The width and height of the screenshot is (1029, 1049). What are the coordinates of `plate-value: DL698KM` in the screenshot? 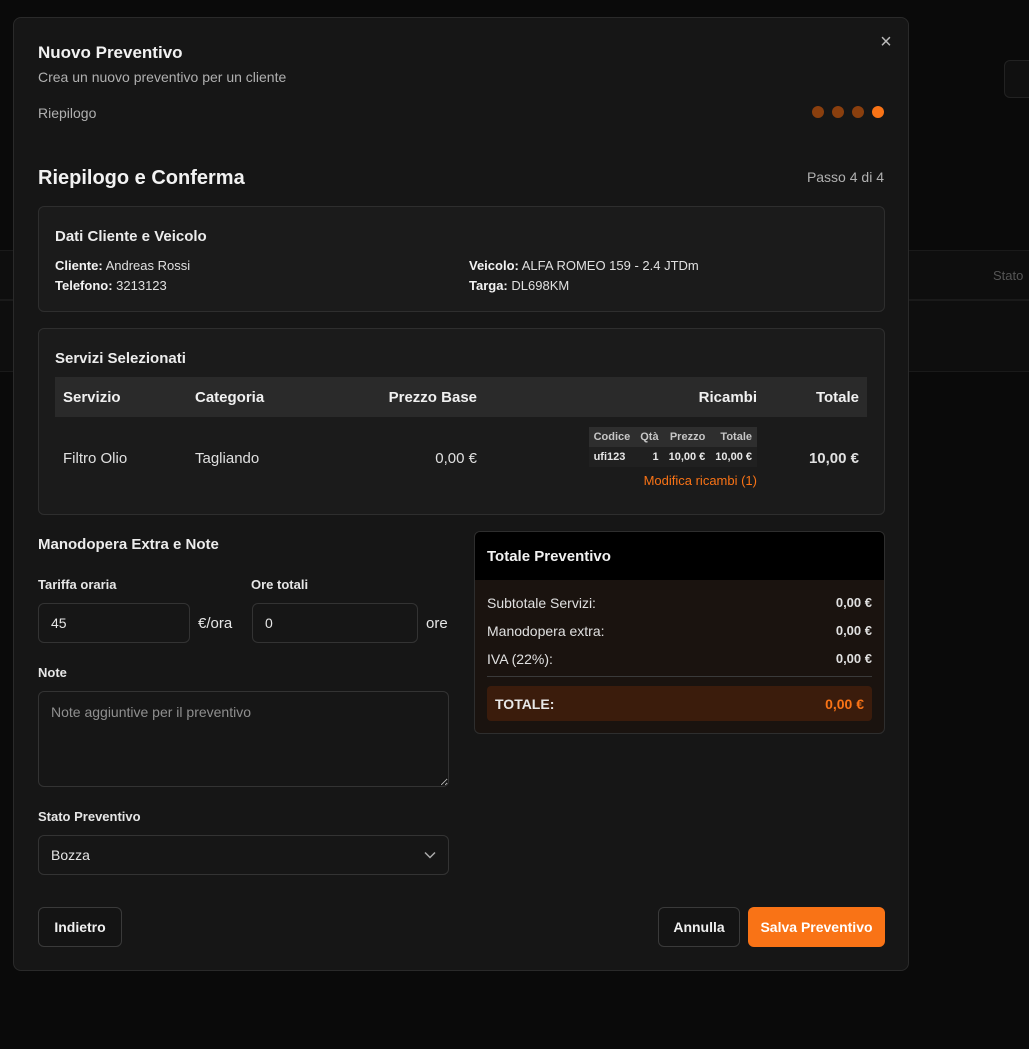 It's located at (540, 285).